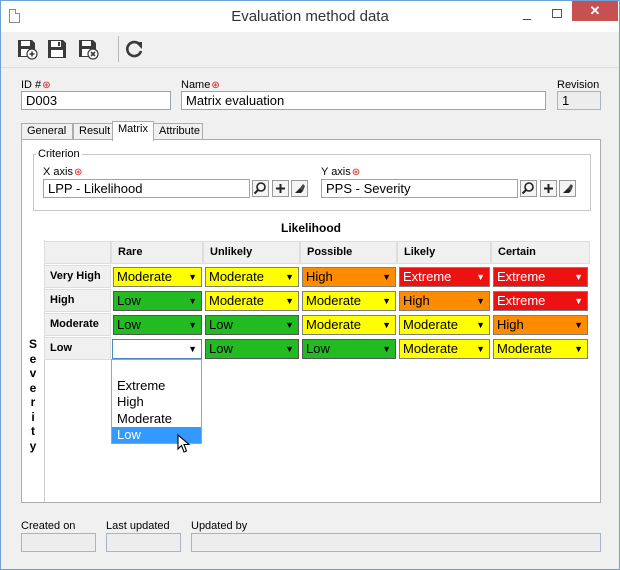 The height and width of the screenshot is (570, 620). What do you see at coordinates (527, 15) in the screenshot?
I see `minimize-button: _` at bounding box center [527, 15].